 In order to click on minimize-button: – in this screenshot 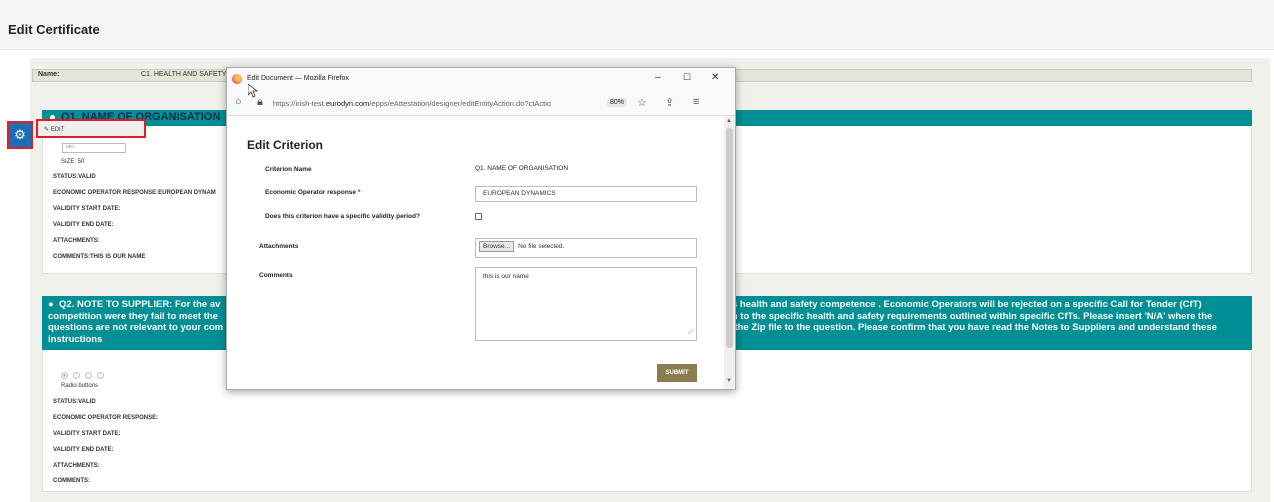, I will do `click(658, 77)`.